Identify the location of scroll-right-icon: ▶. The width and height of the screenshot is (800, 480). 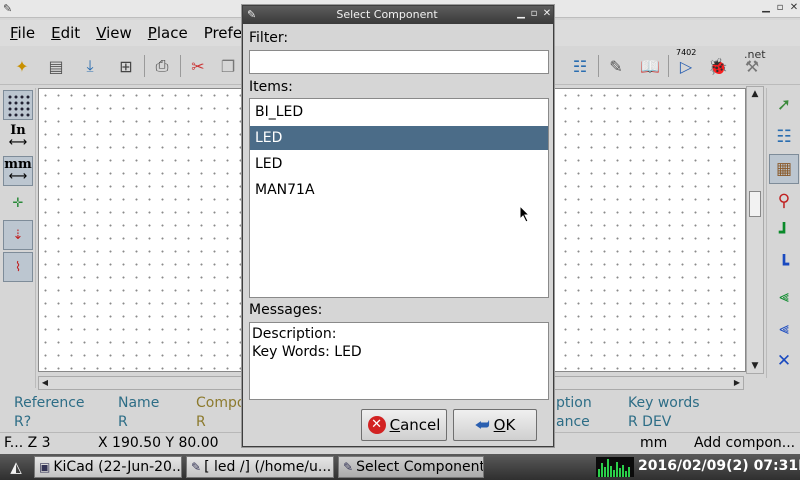
(737, 383).